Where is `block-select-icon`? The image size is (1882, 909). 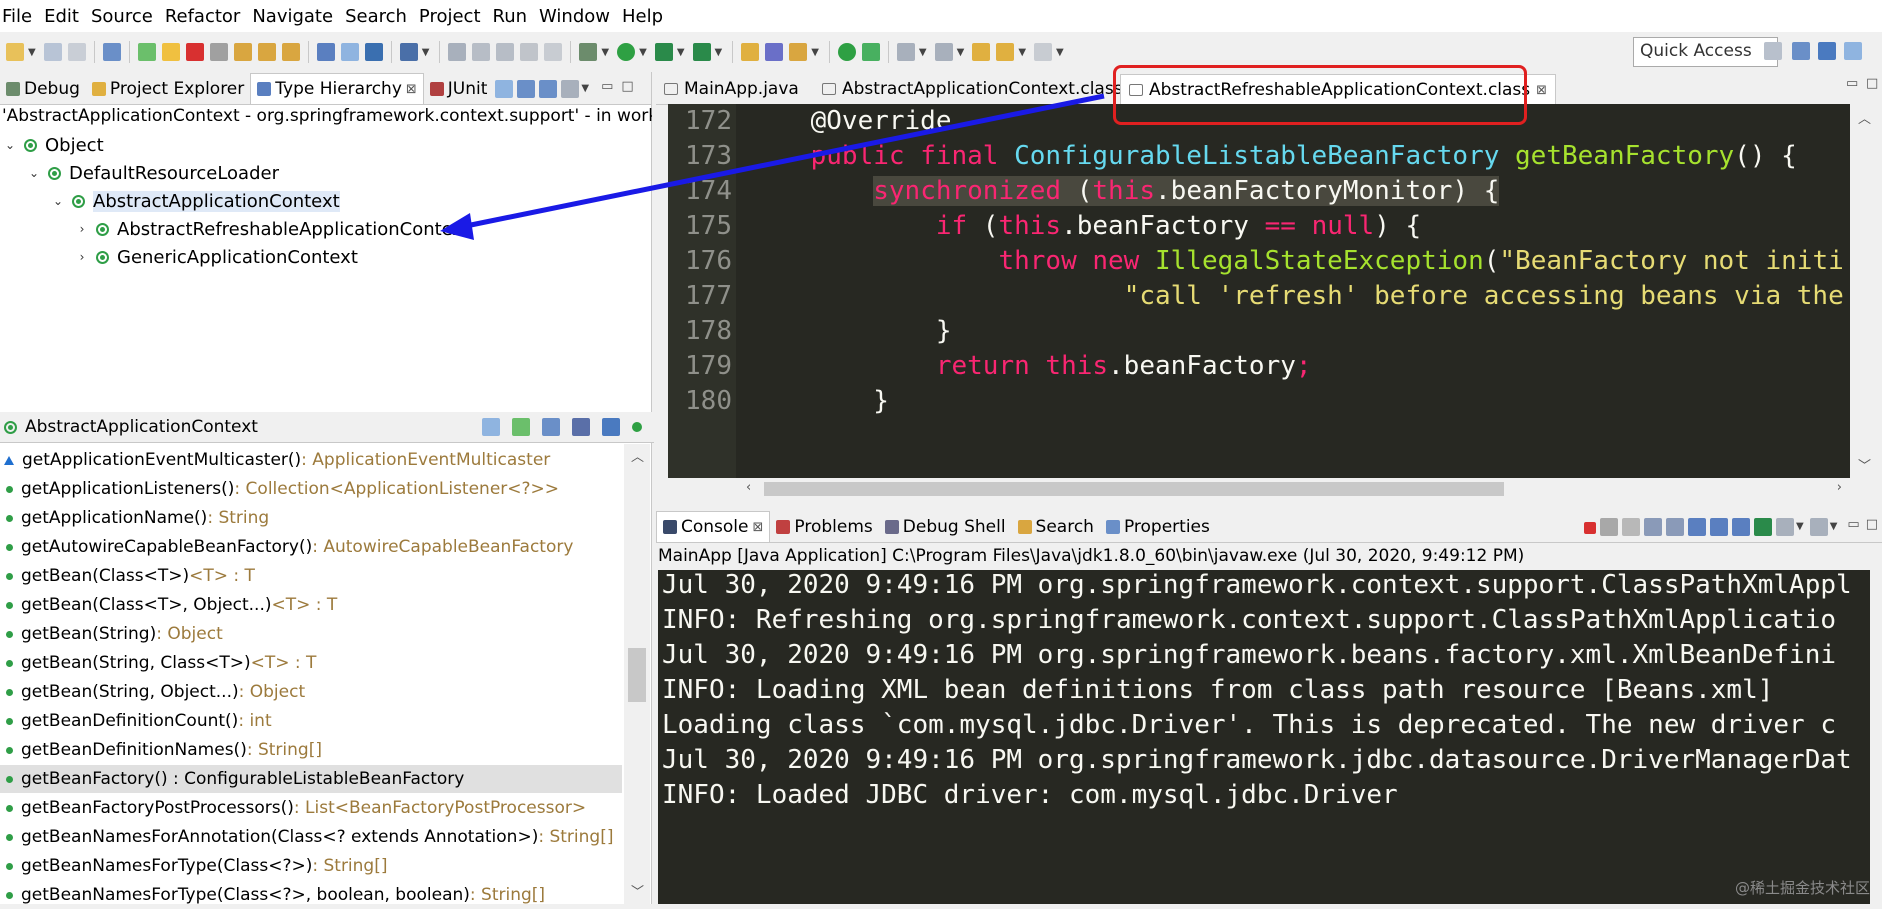
block-select-icon is located at coordinates (505, 52).